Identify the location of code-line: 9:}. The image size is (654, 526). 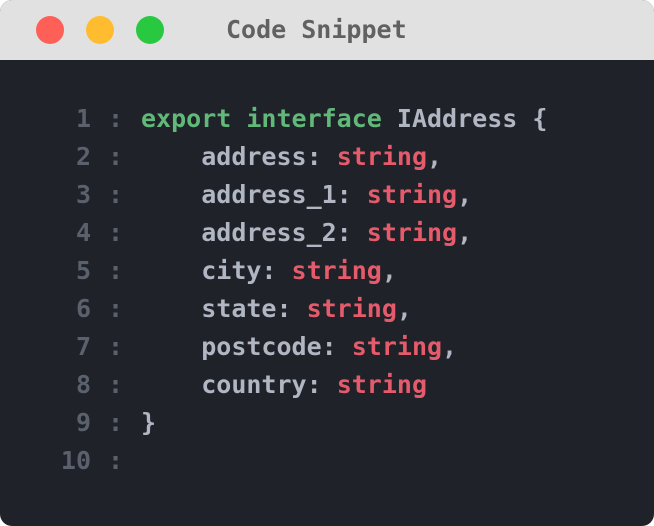
(327, 423).